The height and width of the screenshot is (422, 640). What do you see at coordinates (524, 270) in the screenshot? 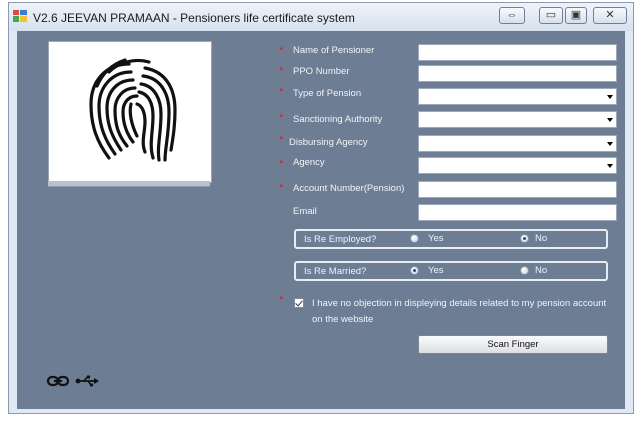
I see `re-married-no-radio` at bounding box center [524, 270].